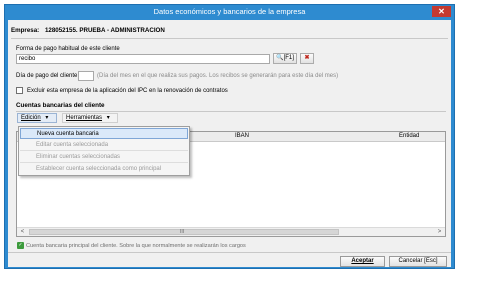 This screenshot has height=283, width=479. I want to click on accept-label: Aceptar, so click(362, 261).